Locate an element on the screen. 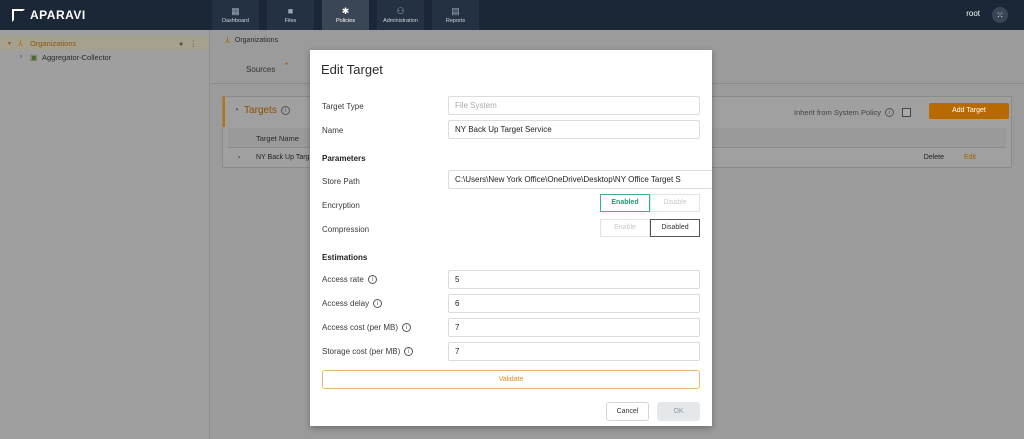  target-type-label: Target Type is located at coordinates (343, 106).